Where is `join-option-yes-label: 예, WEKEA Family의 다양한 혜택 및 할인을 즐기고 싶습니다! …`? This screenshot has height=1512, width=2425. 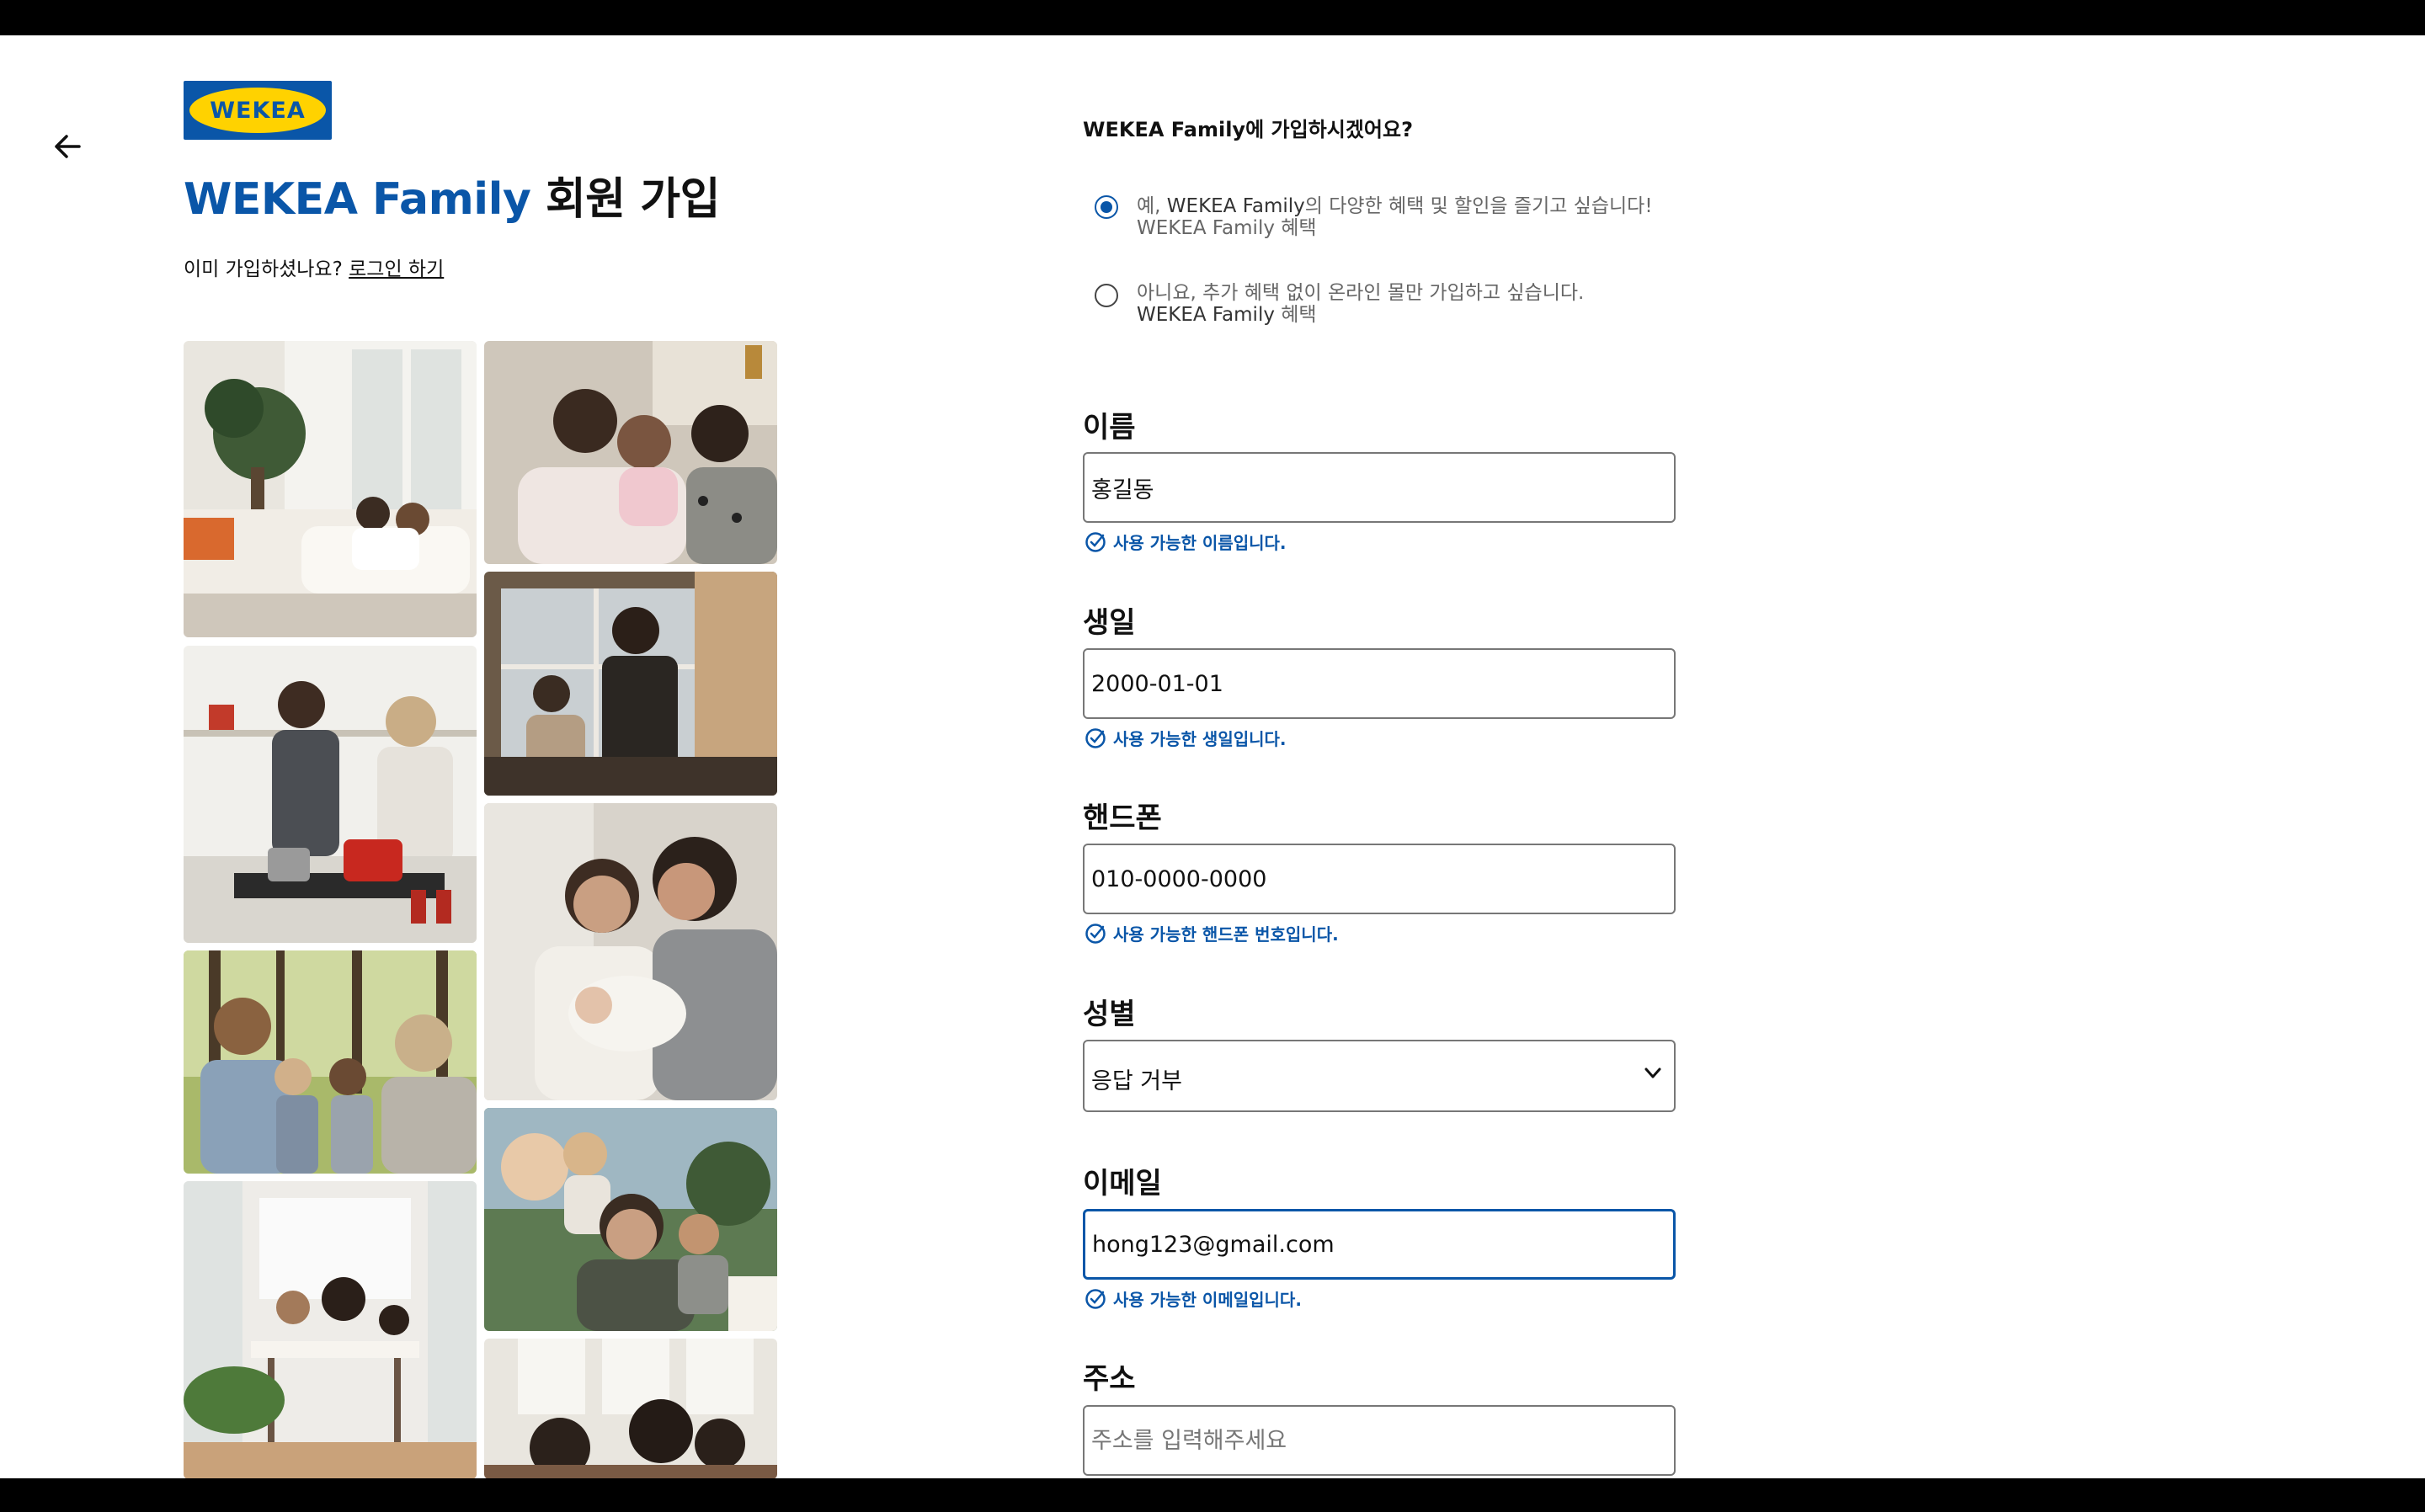
join-option-yes-label: 예, WEKEA Family의 다양한 혜택 및 할인을 즐기고 싶습니다! … is located at coordinates (1395, 217).